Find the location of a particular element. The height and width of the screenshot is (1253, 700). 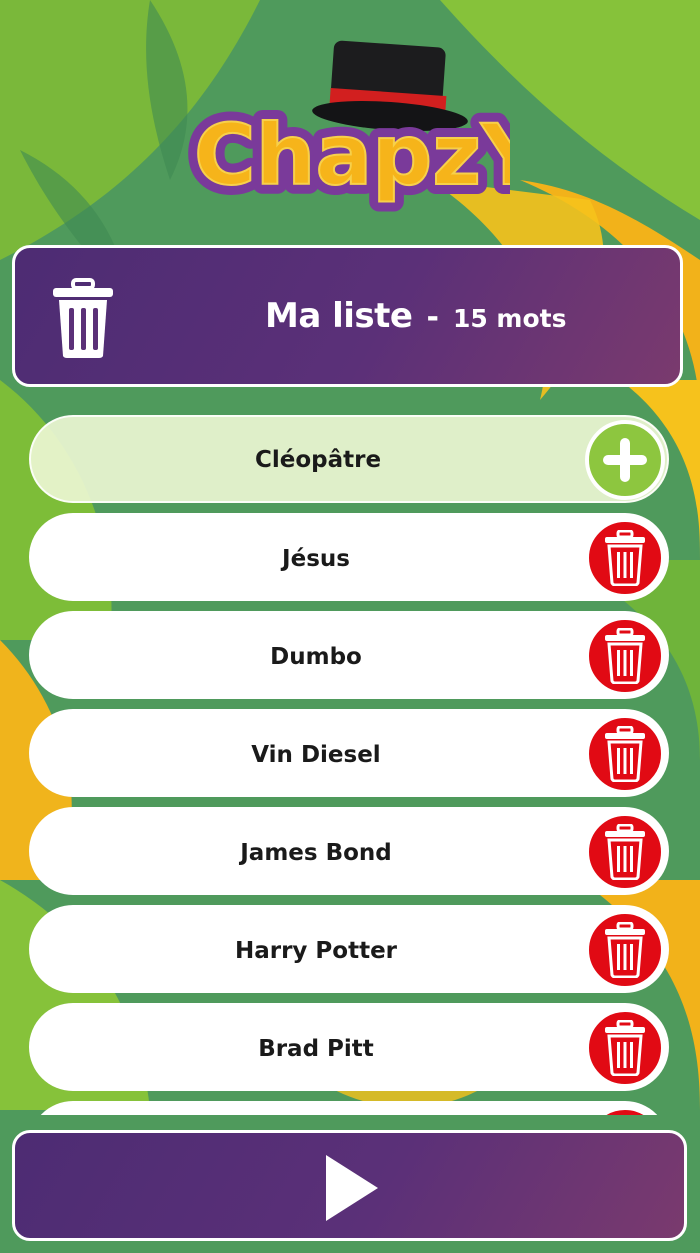

list-item: Jésus is located at coordinates (349, 557).